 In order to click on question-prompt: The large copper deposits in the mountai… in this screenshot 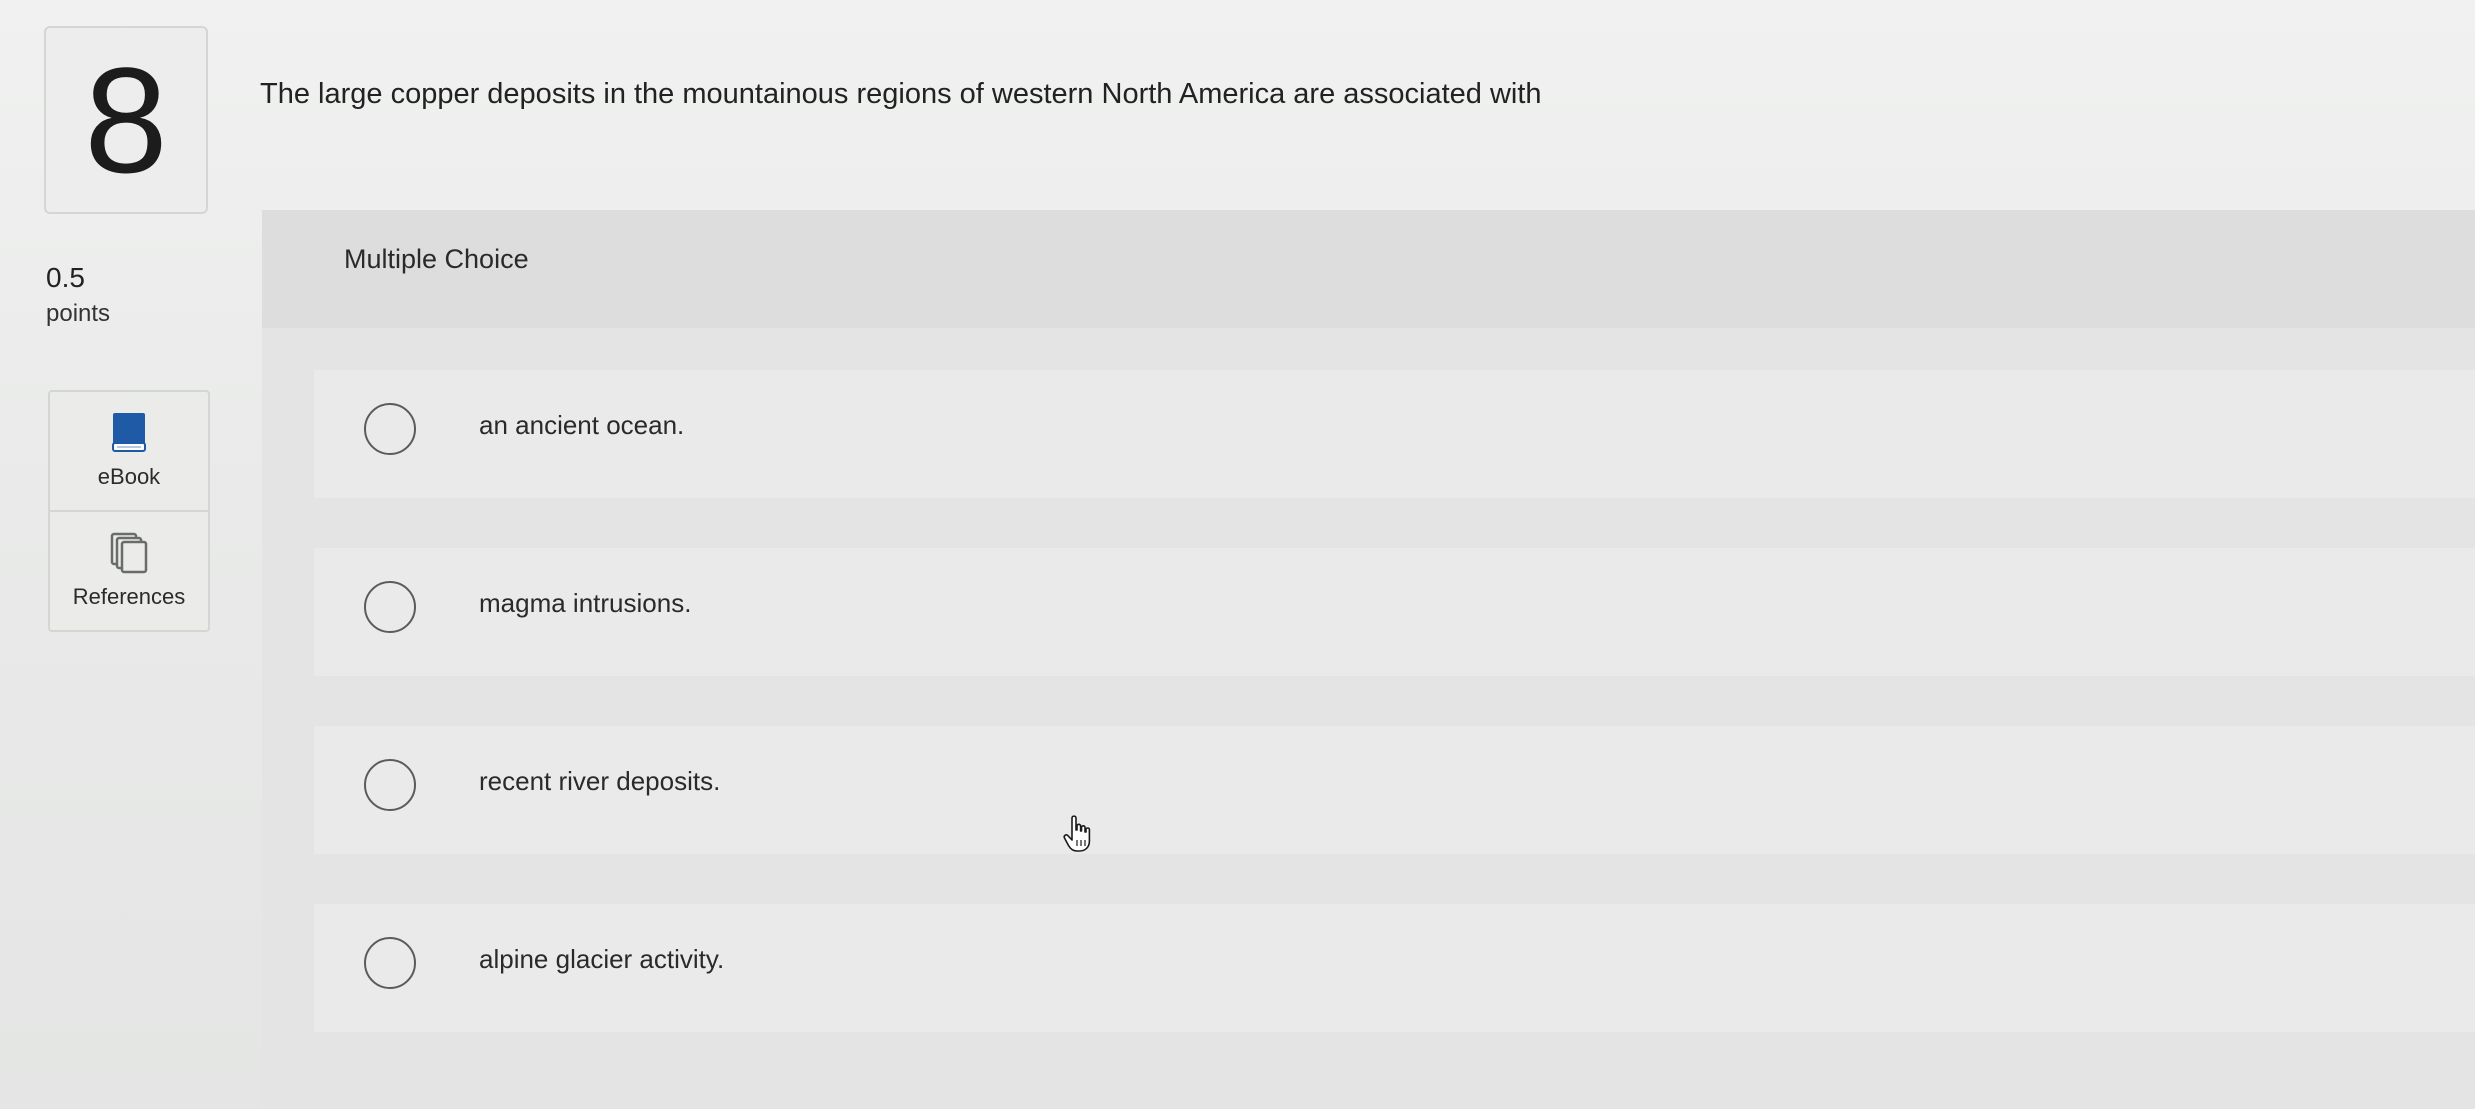, I will do `click(901, 94)`.